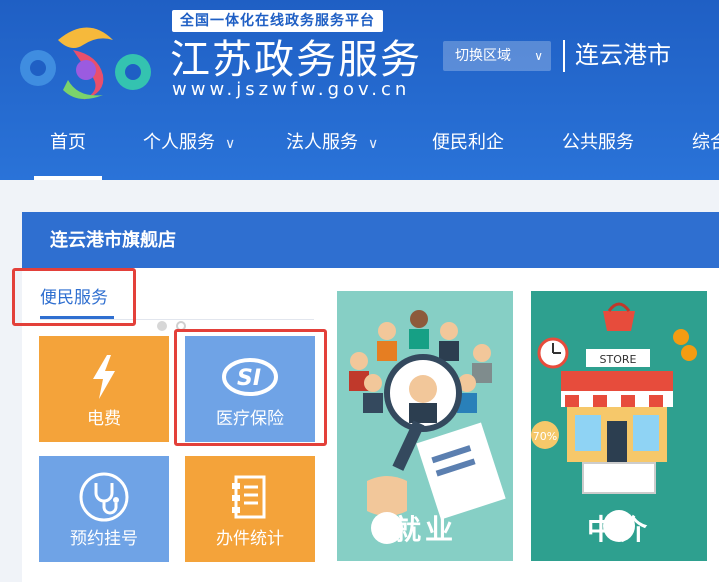  What do you see at coordinates (74, 297) in the screenshot?
I see `tab-highlight-box` at bounding box center [74, 297].